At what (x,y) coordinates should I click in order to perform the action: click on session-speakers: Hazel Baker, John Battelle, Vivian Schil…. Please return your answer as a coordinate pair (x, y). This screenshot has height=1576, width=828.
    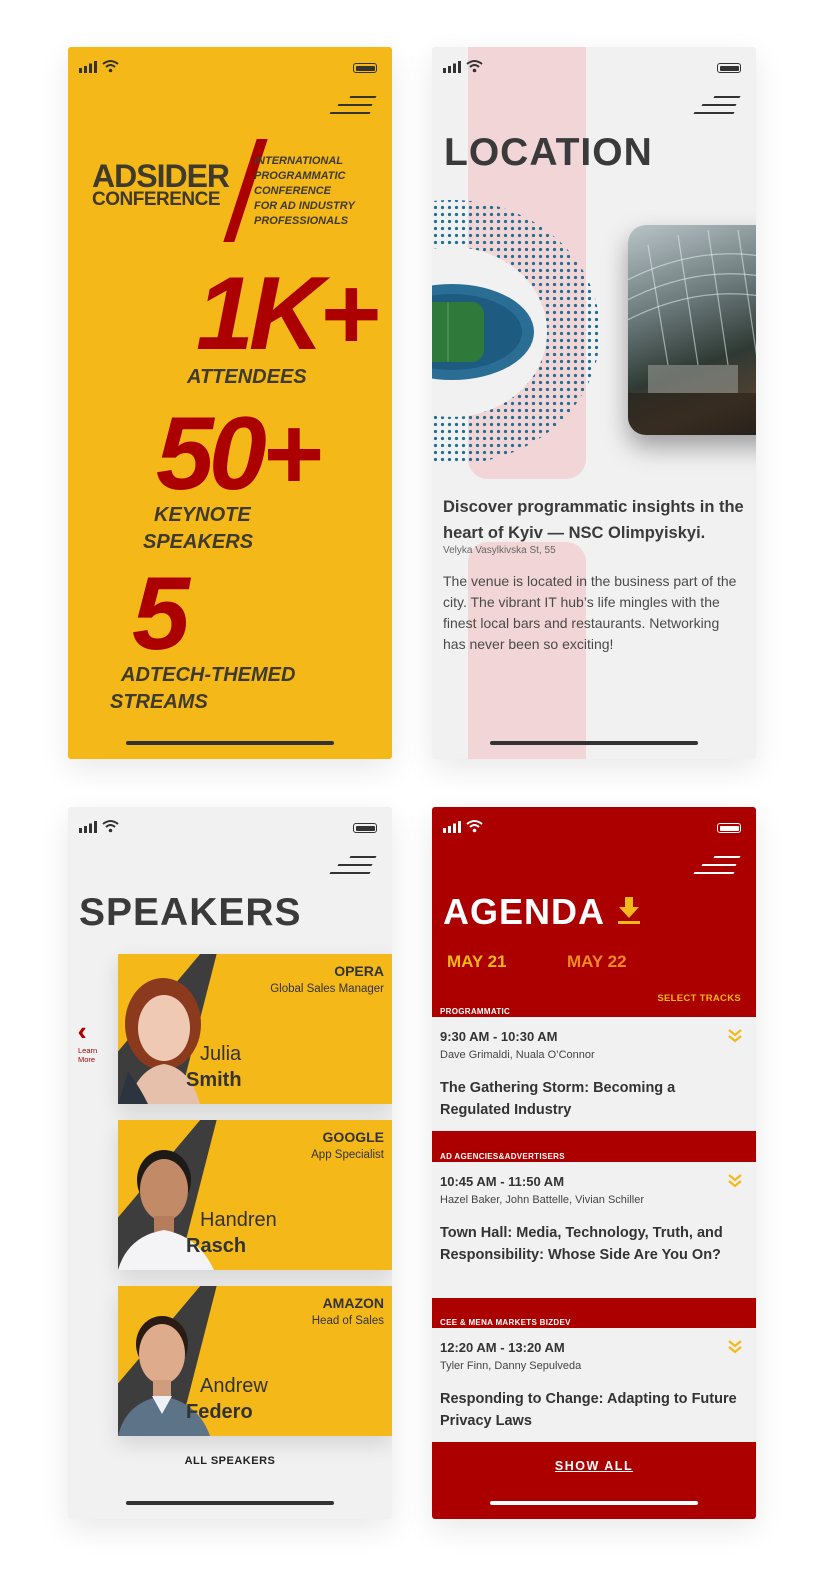
    Looking at the image, I should click on (542, 1200).